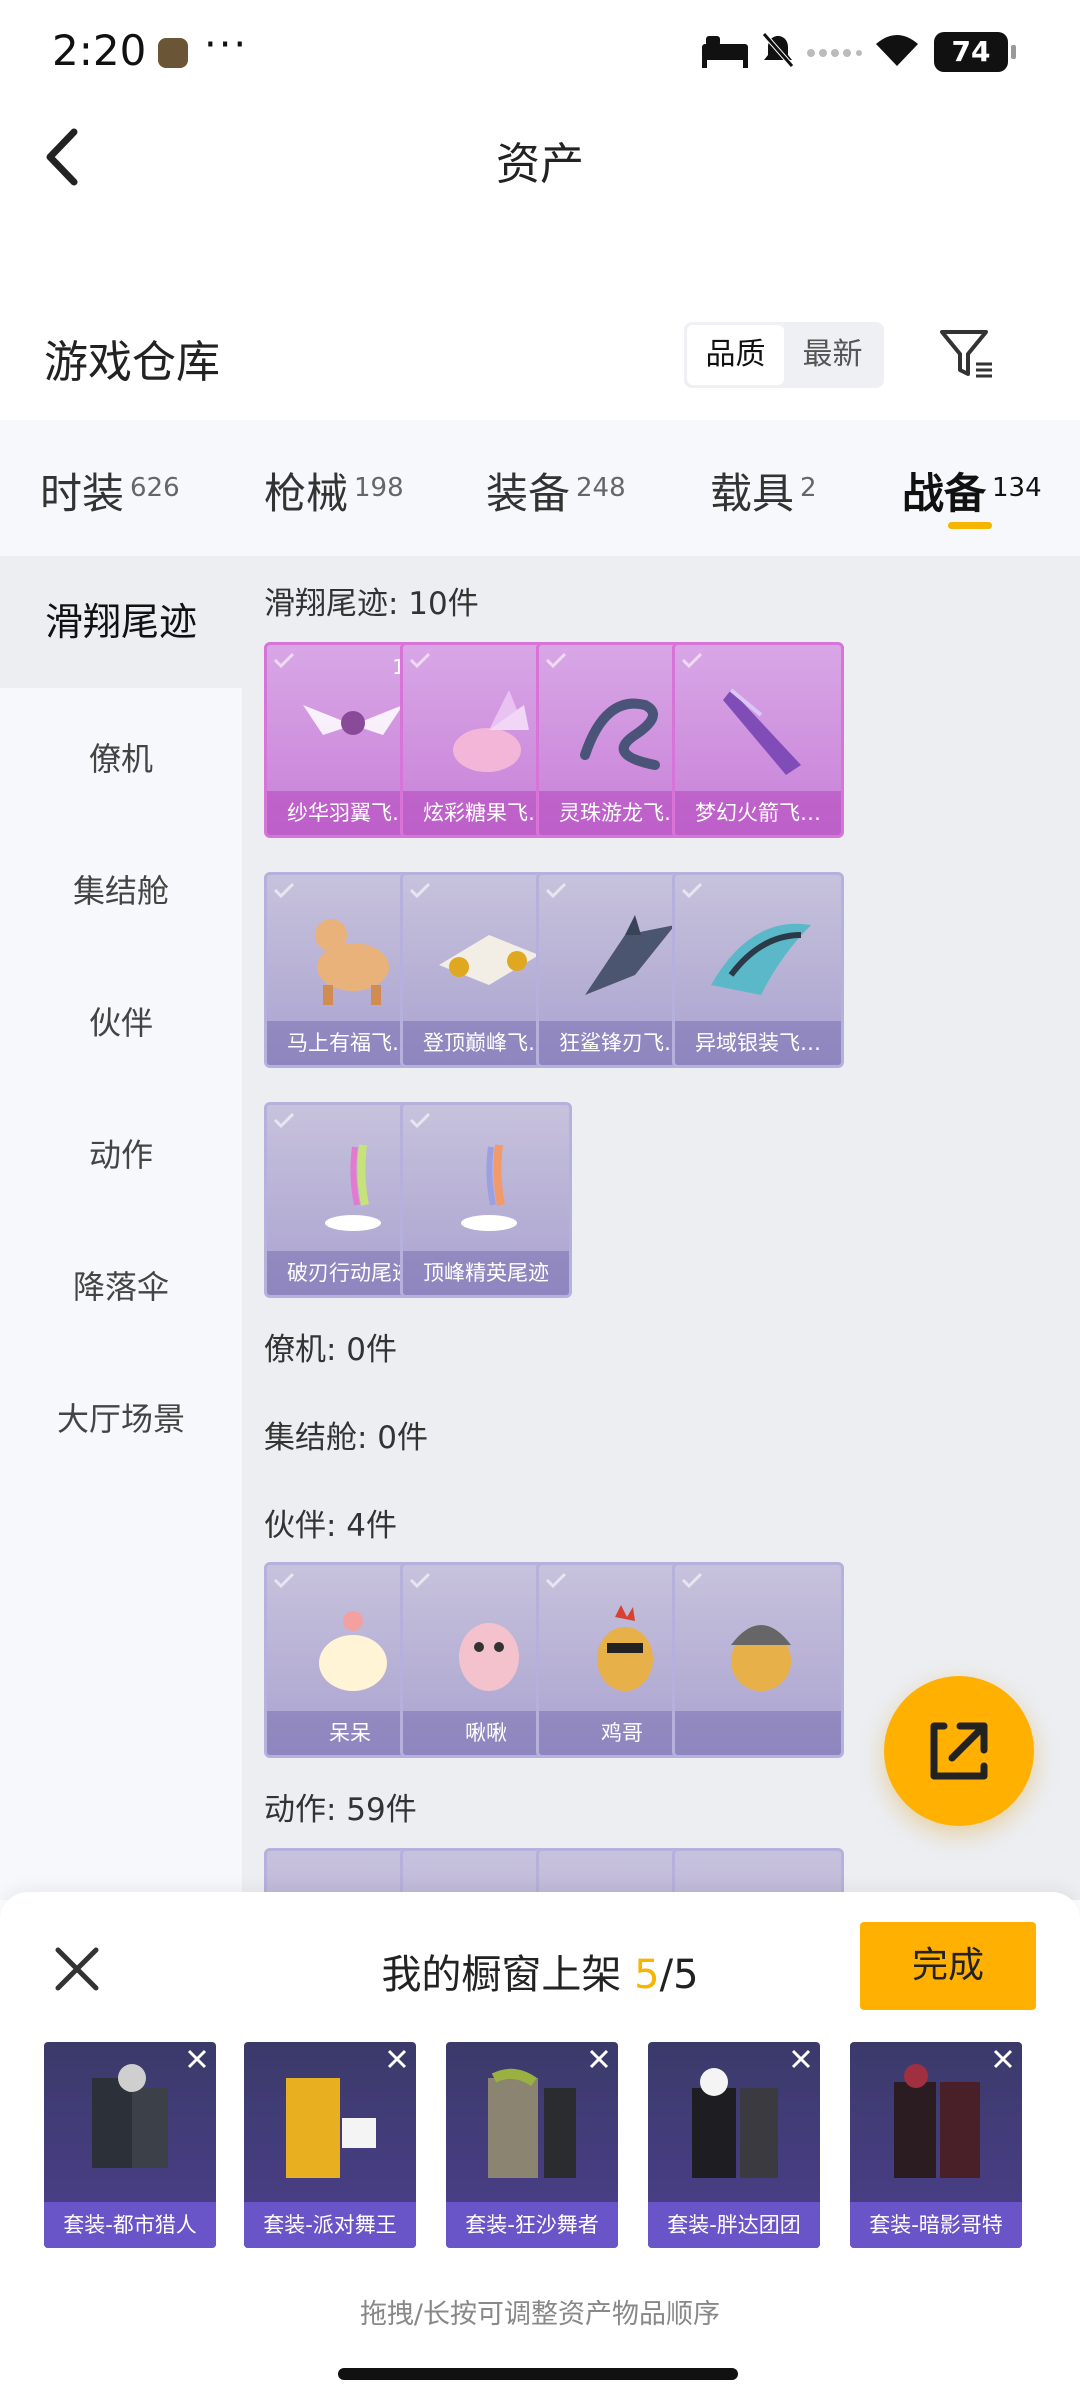 The image size is (1080, 2400). What do you see at coordinates (778, 50) in the screenshot?
I see `mute-icon` at bounding box center [778, 50].